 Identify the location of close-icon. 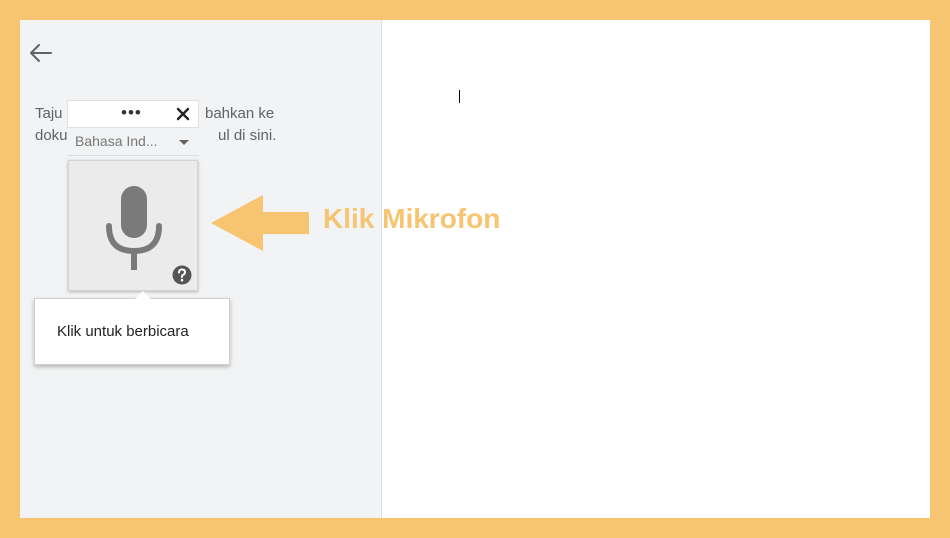
(183, 114).